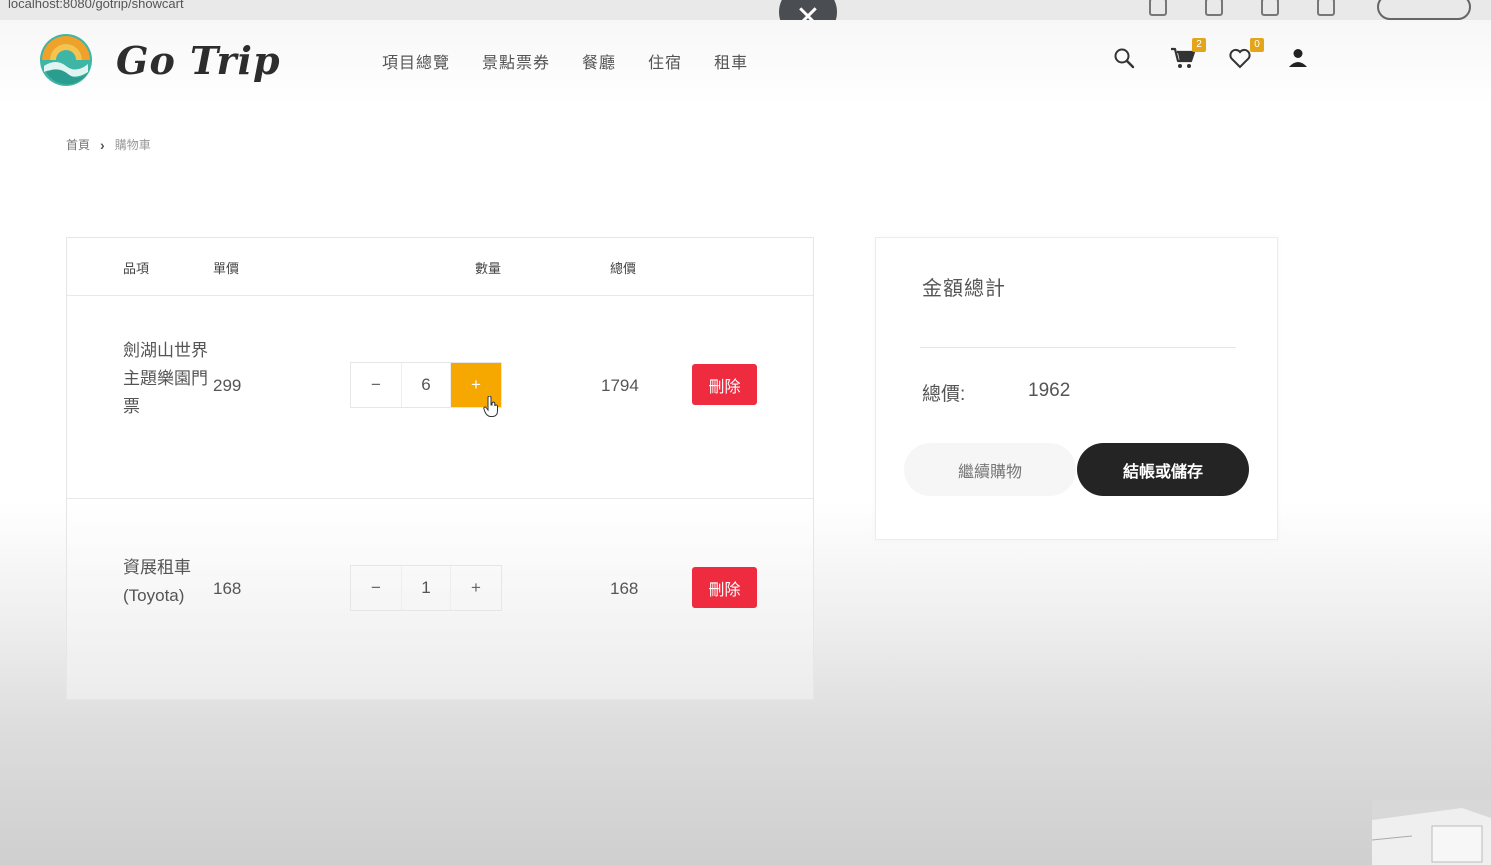 The image size is (1491, 865). What do you see at coordinates (1310, 10) in the screenshot?
I see `browser-icons` at bounding box center [1310, 10].